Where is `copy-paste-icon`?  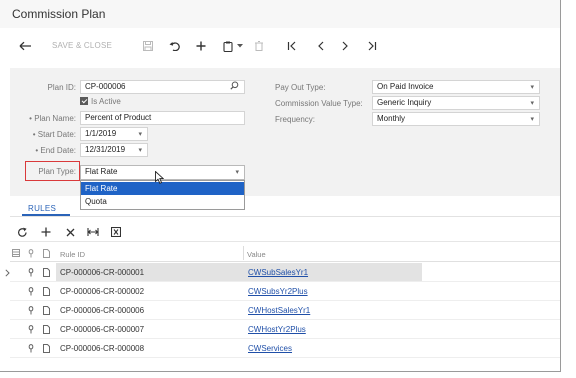 copy-paste-icon is located at coordinates (228, 46).